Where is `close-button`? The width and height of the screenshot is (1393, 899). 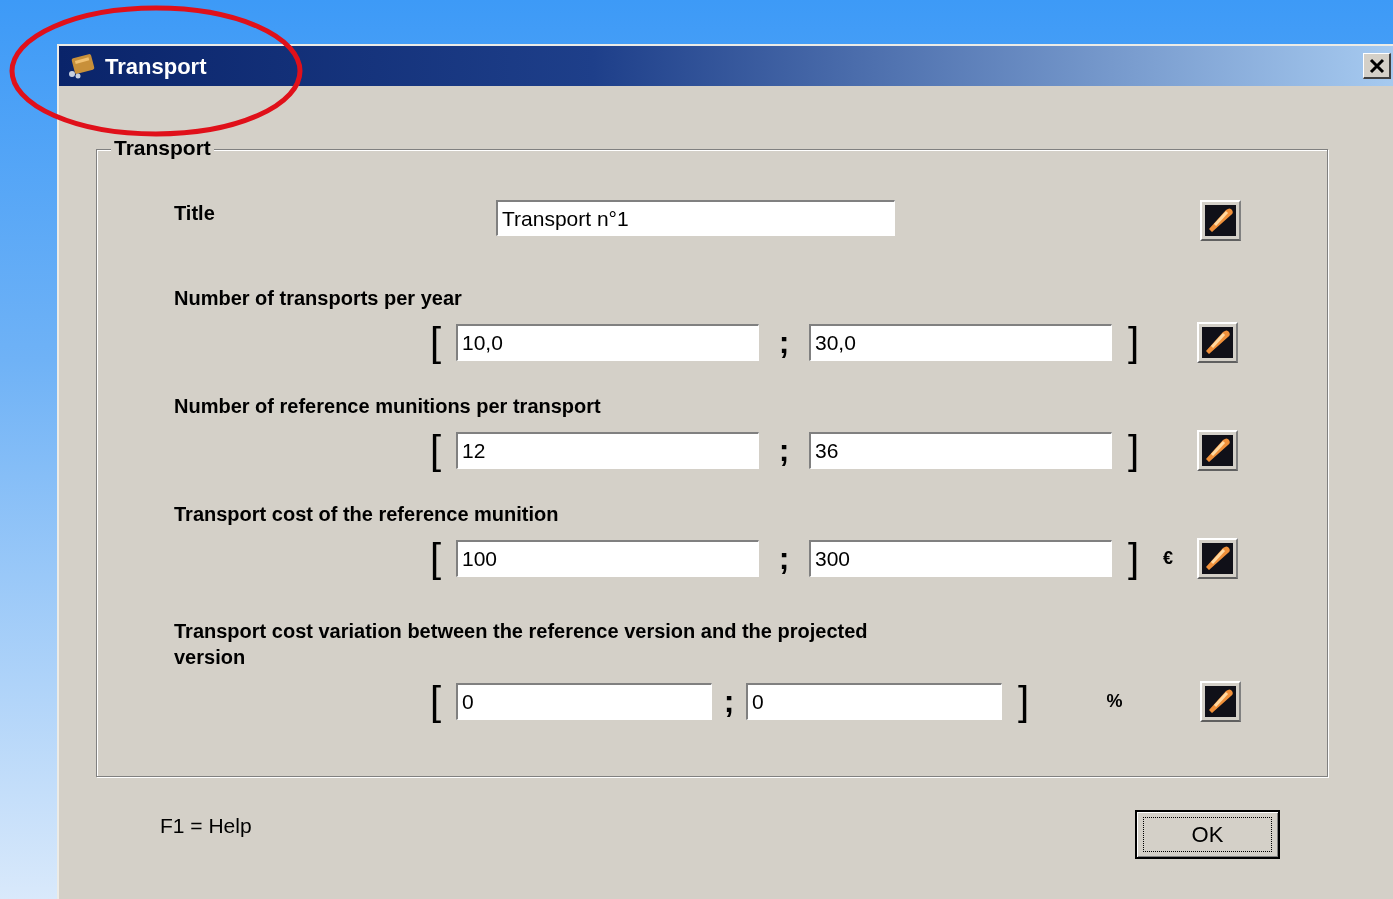
close-button is located at coordinates (1377, 66).